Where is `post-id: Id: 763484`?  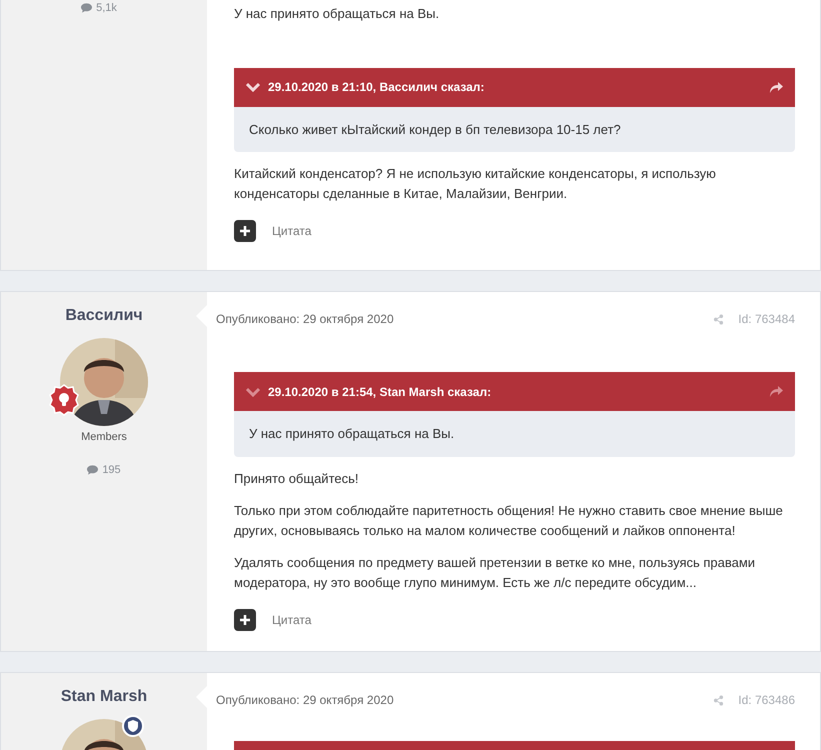 post-id: Id: 763484 is located at coordinates (766, 319).